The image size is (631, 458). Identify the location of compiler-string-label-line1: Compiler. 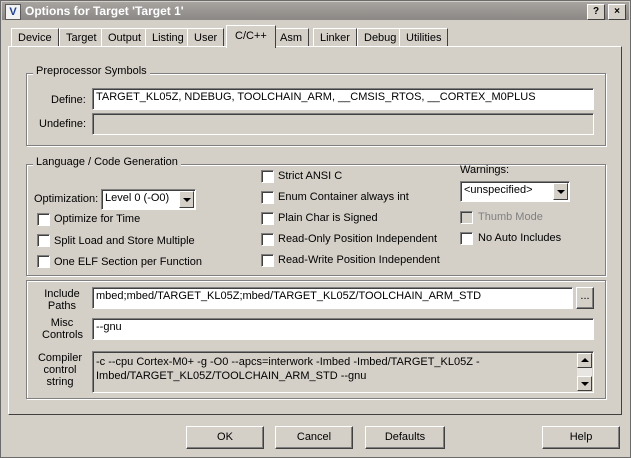
(59, 358).